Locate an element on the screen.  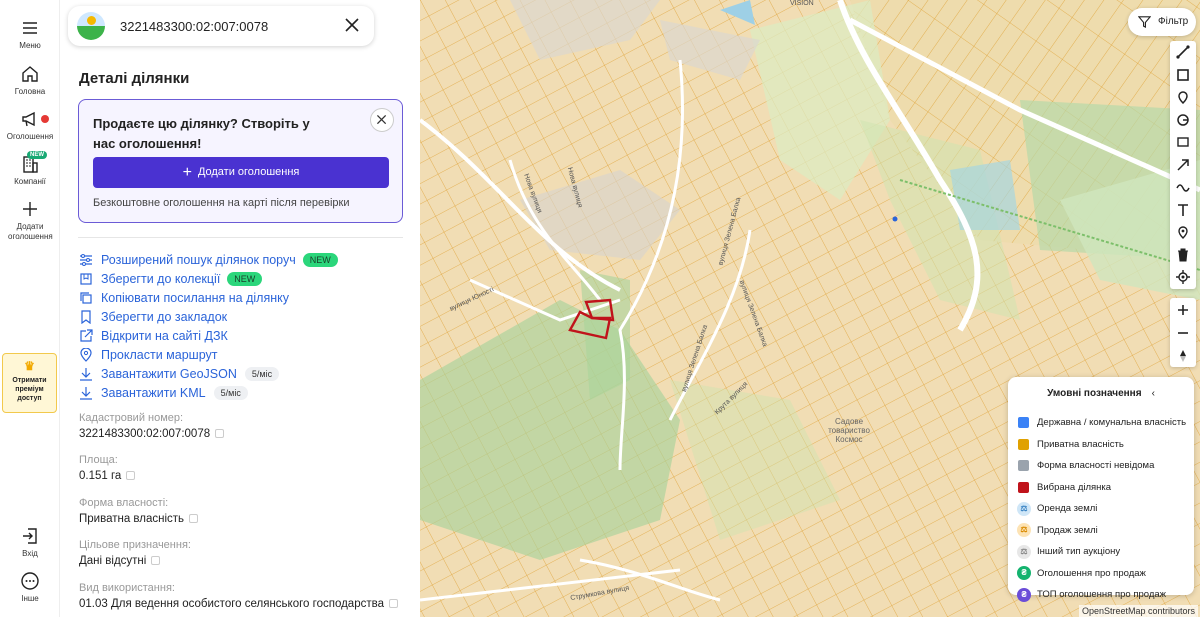
draw-rectangle-button is located at coordinates (1183, 142).